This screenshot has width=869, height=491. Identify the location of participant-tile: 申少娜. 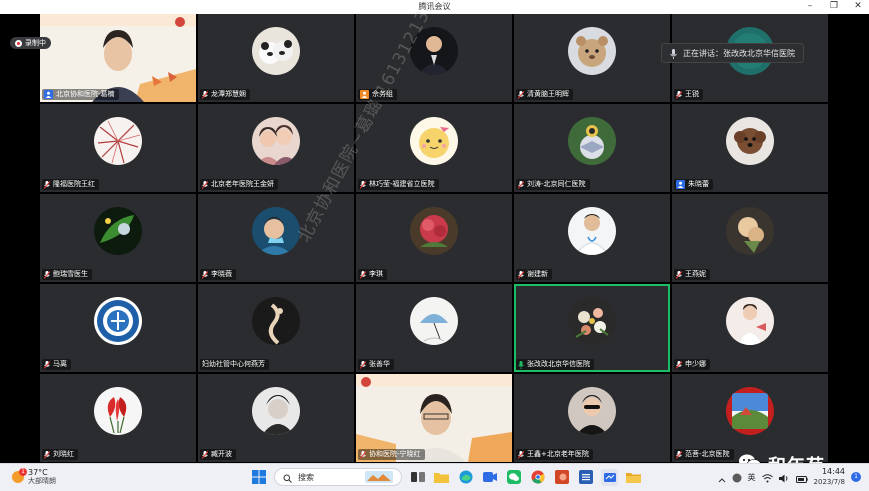
(750, 328).